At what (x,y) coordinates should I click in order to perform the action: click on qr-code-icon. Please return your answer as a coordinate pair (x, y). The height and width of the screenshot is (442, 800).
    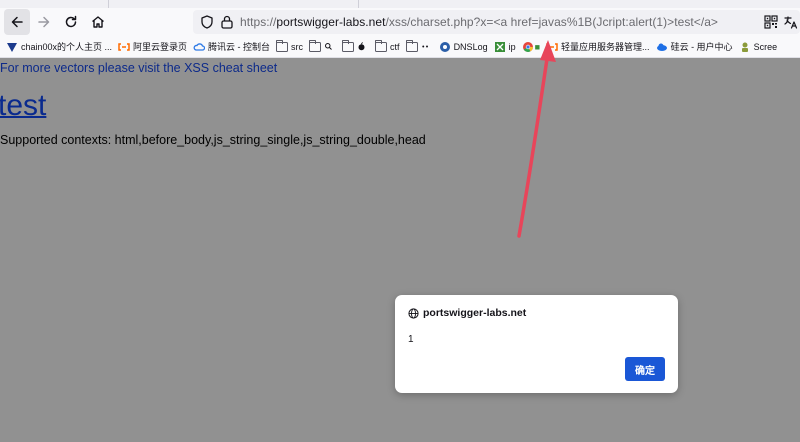
    Looking at the image, I should click on (771, 22).